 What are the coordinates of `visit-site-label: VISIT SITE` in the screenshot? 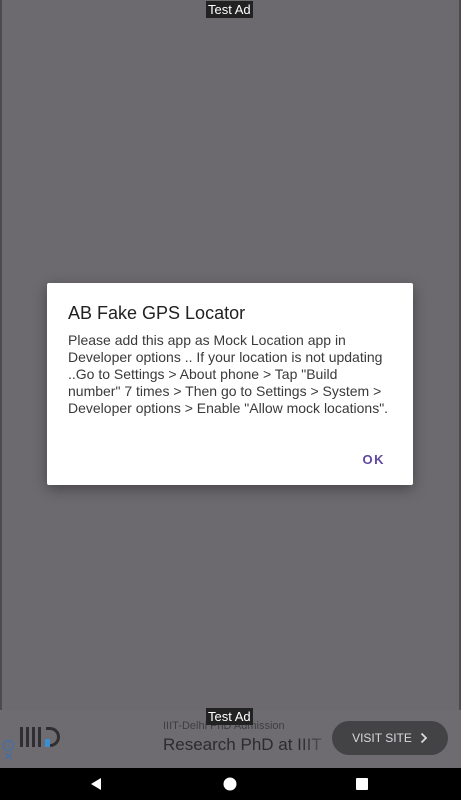 It's located at (382, 738).